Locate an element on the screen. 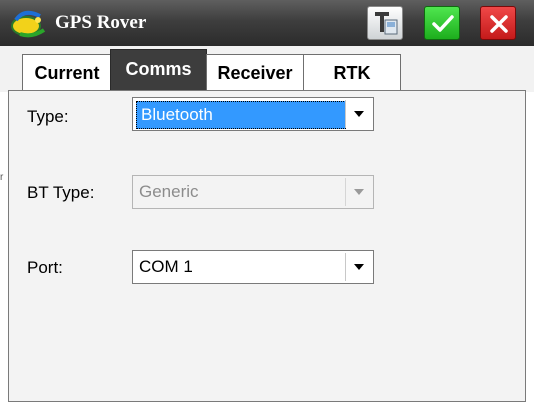 Image resolution: width=534 pixels, height=408 pixels. stray-mark: r is located at coordinates (2, 177).